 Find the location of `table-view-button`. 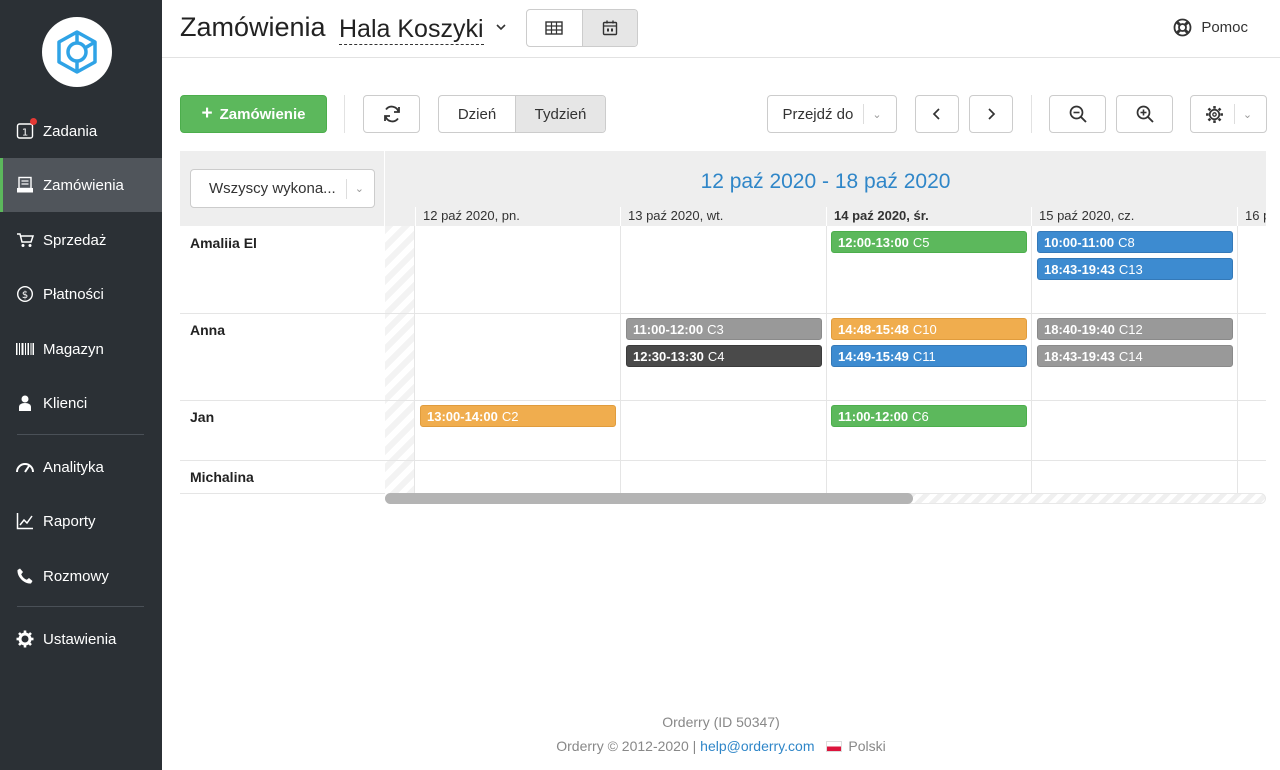

table-view-button is located at coordinates (554, 28).